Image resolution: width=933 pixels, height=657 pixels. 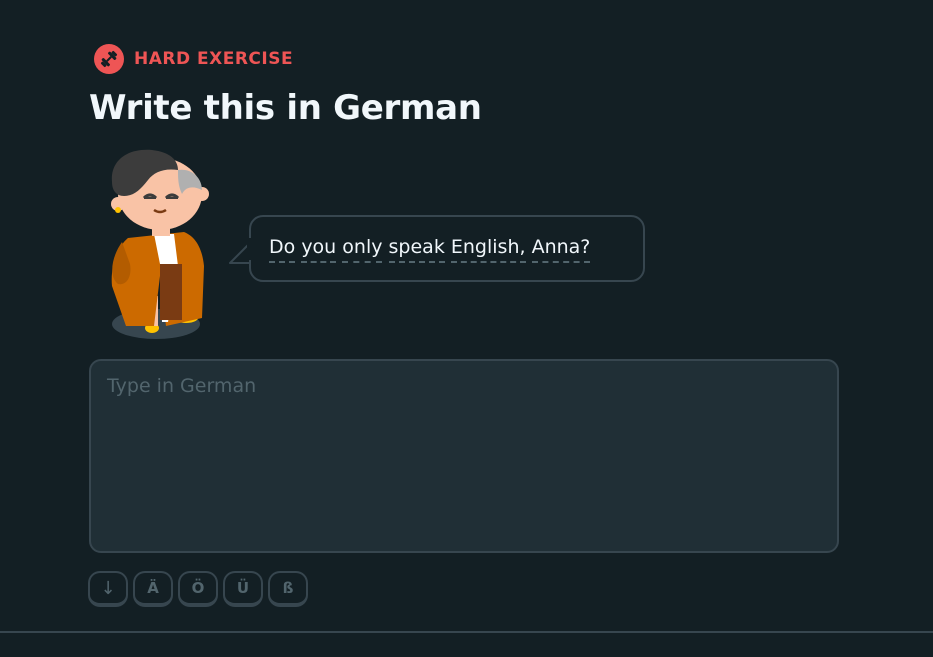 What do you see at coordinates (488, 249) in the screenshot?
I see `prompt-word: English,` at bounding box center [488, 249].